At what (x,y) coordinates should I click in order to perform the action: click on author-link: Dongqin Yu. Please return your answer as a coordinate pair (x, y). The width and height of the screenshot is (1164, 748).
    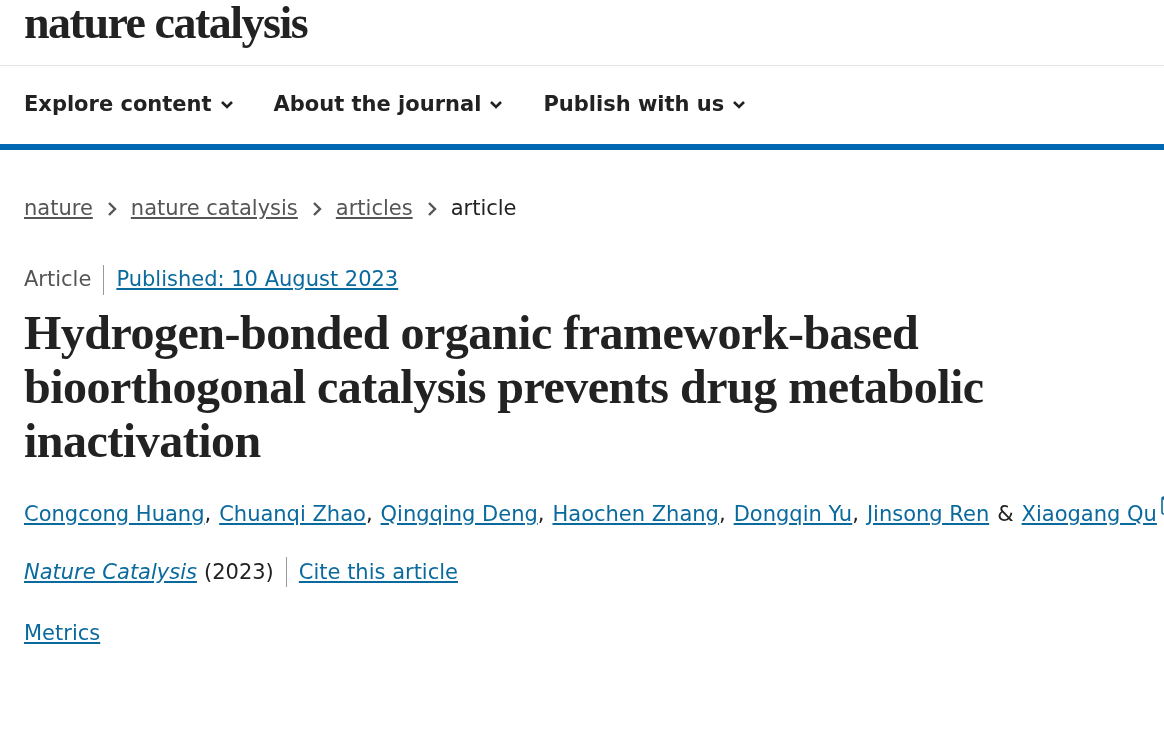
    Looking at the image, I should click on (793, 513).